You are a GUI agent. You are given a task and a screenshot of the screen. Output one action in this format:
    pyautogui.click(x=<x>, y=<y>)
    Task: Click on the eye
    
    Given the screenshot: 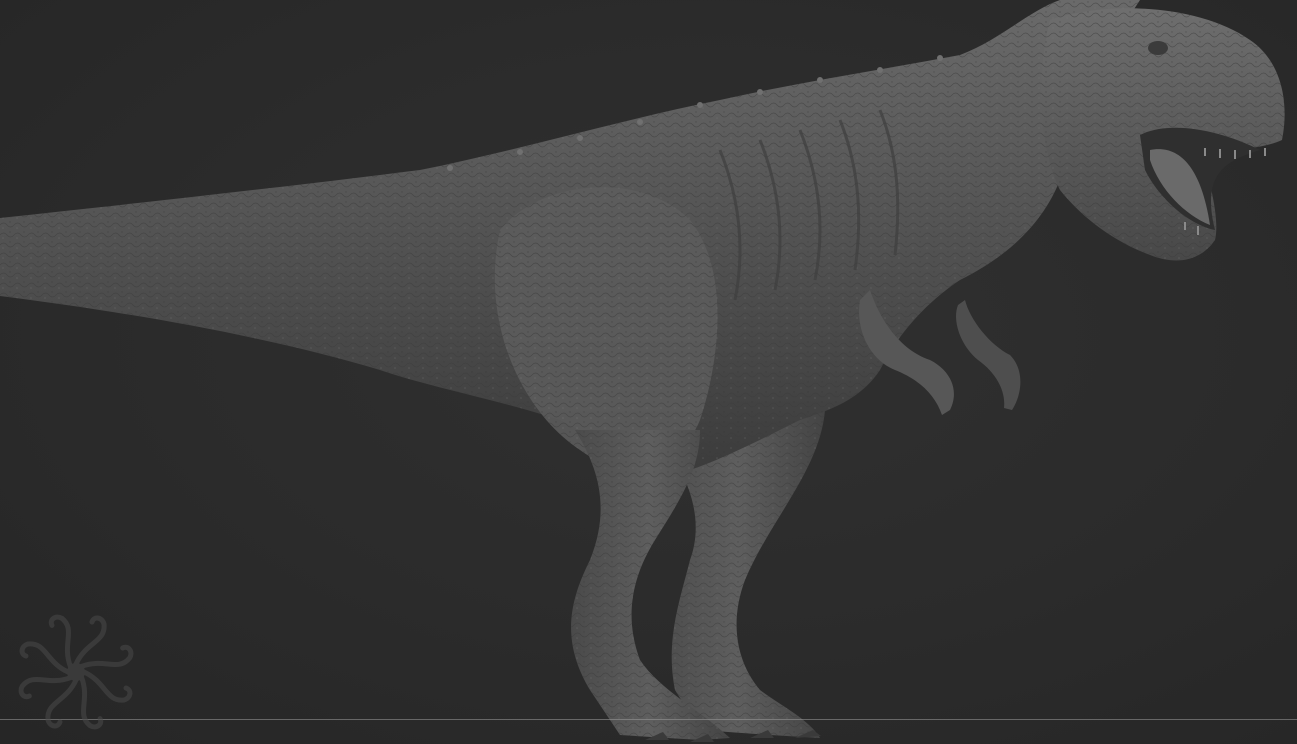 What is the action you would take?
    pyautogui.click(x=1158, y=48)
    